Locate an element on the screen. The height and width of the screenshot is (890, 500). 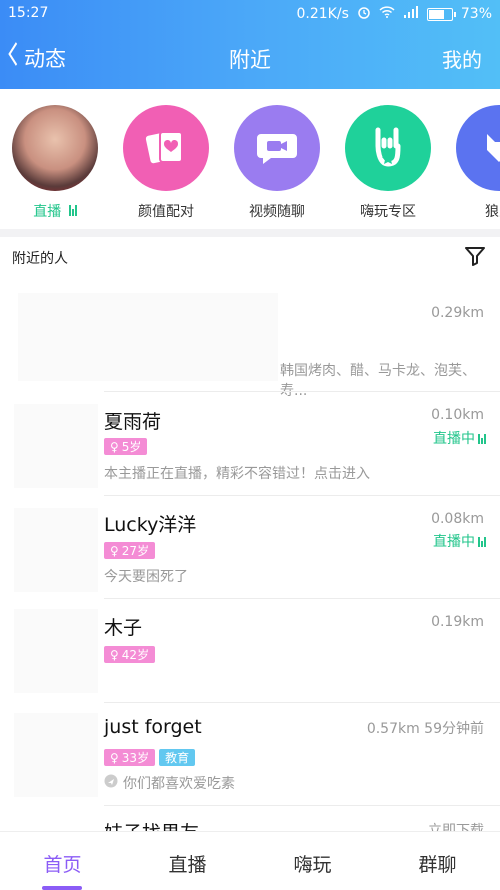
video-chat-icon is located at coordinates (277, 148).